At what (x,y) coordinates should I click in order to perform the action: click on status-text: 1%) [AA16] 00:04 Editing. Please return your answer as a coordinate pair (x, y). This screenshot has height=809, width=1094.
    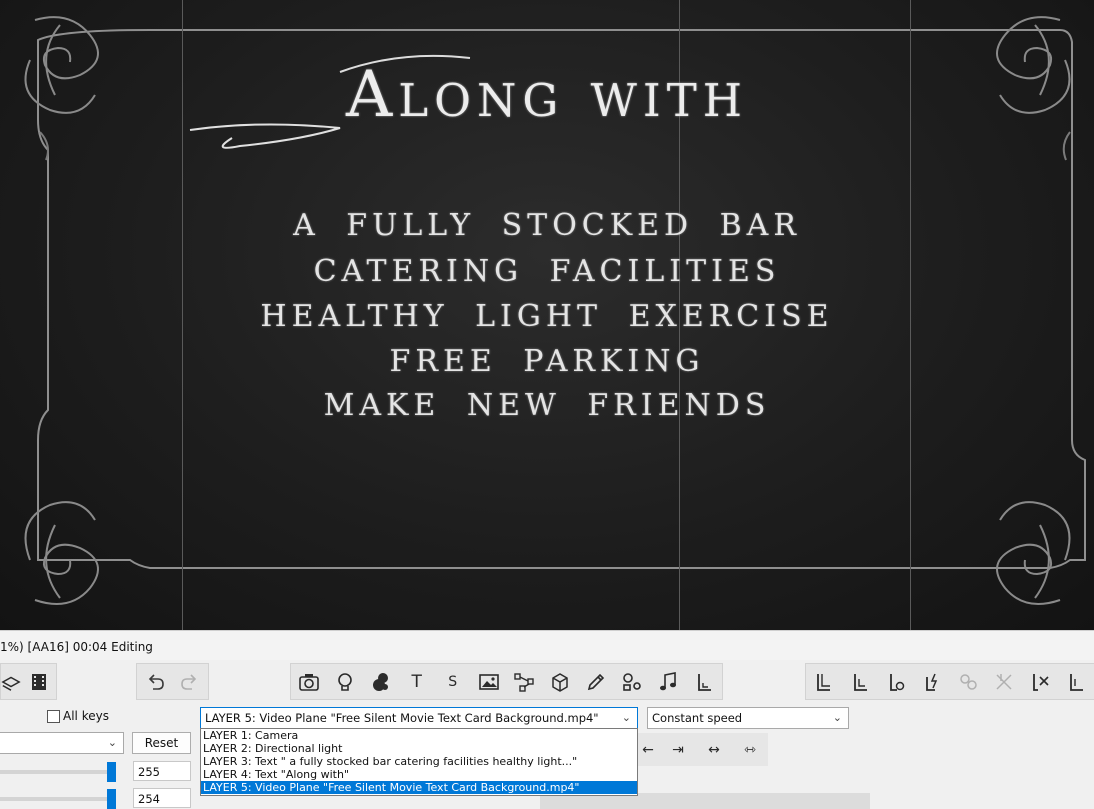
    Looking at the image, I should click on (76, 647).